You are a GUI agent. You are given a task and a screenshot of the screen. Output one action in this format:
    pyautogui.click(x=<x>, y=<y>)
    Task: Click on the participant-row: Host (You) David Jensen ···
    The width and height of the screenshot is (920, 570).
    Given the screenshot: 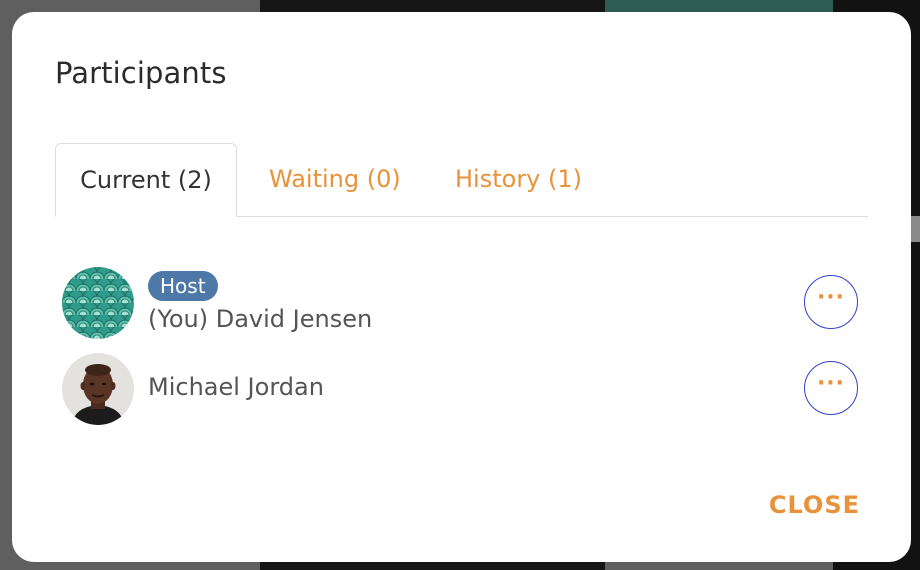 What is the action you would take?
    pyautogui.click(x=462, y=303)
    